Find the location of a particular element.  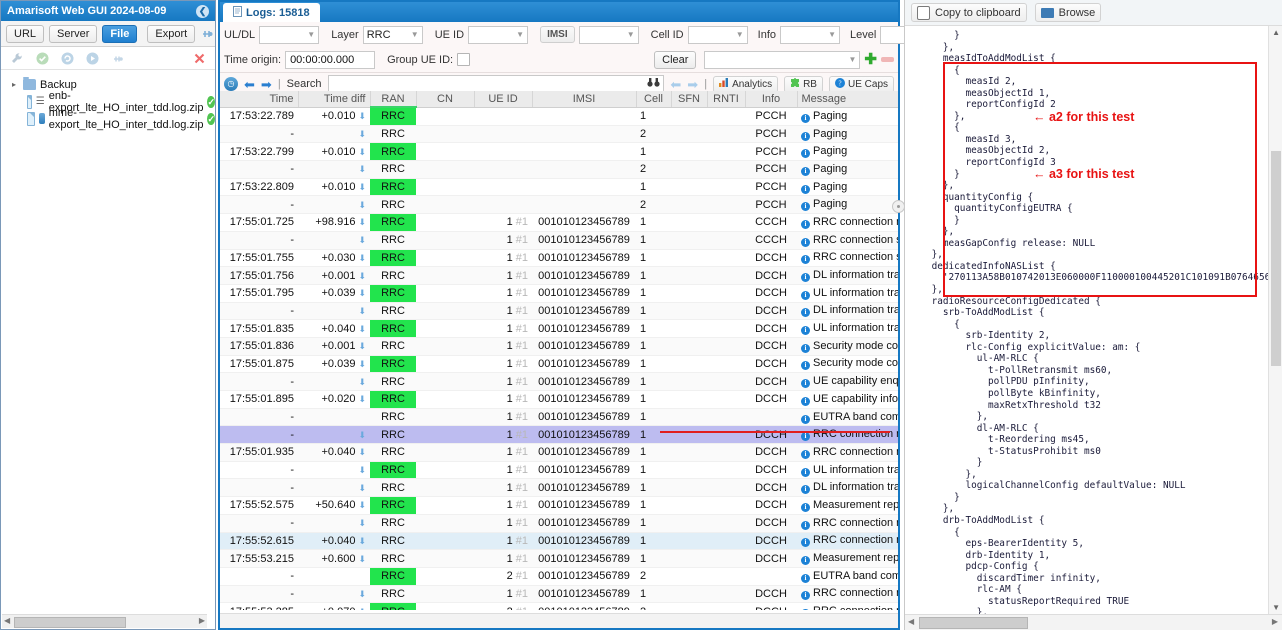

rb-button: RB is located at coordinates (803, 84).